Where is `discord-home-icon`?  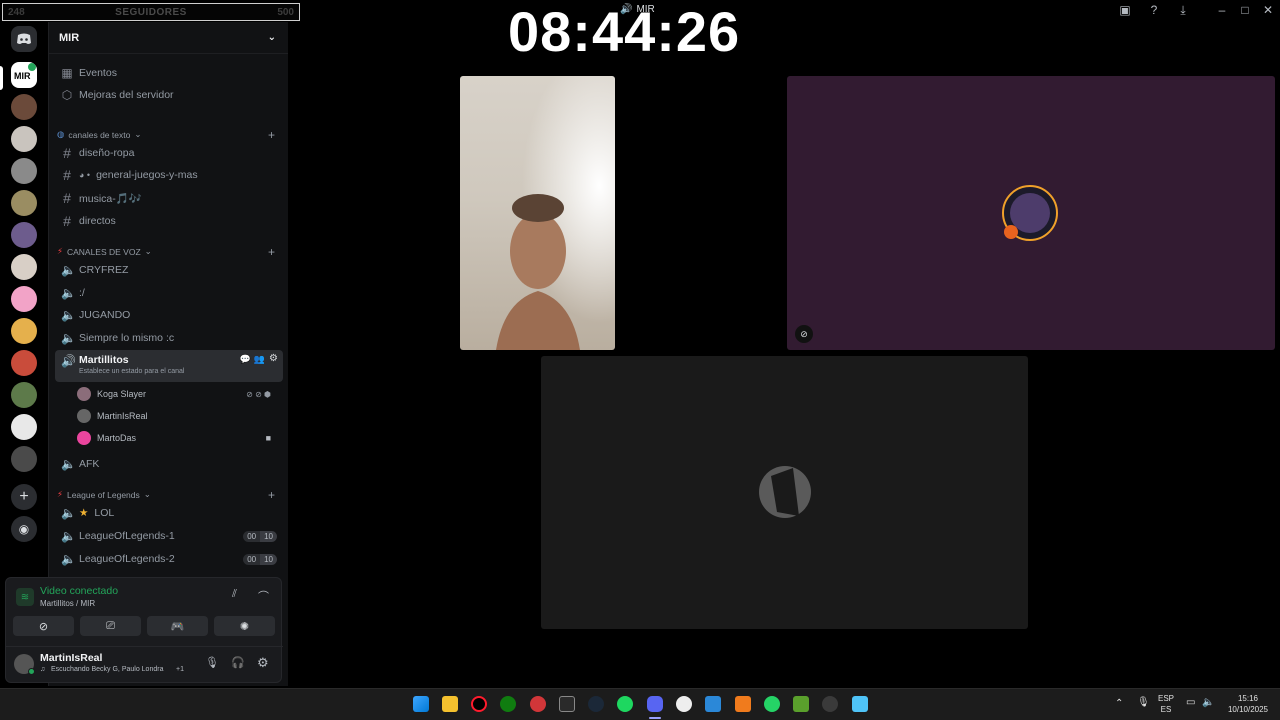
discord-home-icon is located at coordinates (24, 39).